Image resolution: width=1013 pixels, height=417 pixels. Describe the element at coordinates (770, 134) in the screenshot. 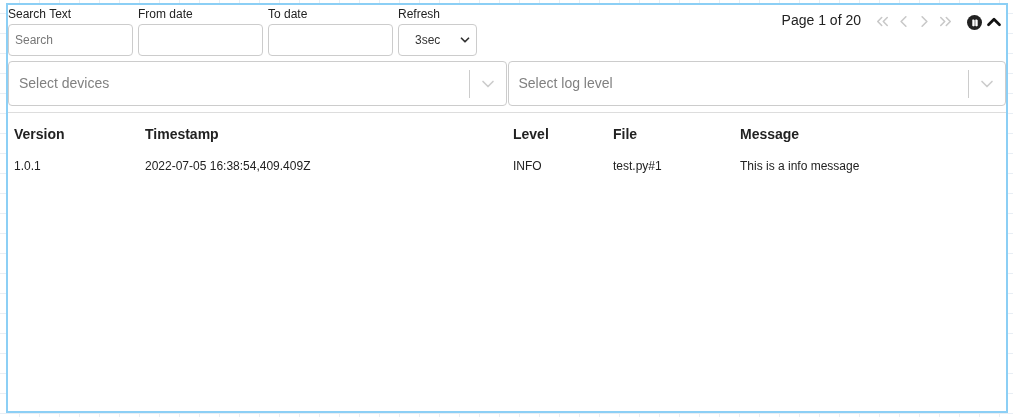

I see `column-header: Message` at that location.